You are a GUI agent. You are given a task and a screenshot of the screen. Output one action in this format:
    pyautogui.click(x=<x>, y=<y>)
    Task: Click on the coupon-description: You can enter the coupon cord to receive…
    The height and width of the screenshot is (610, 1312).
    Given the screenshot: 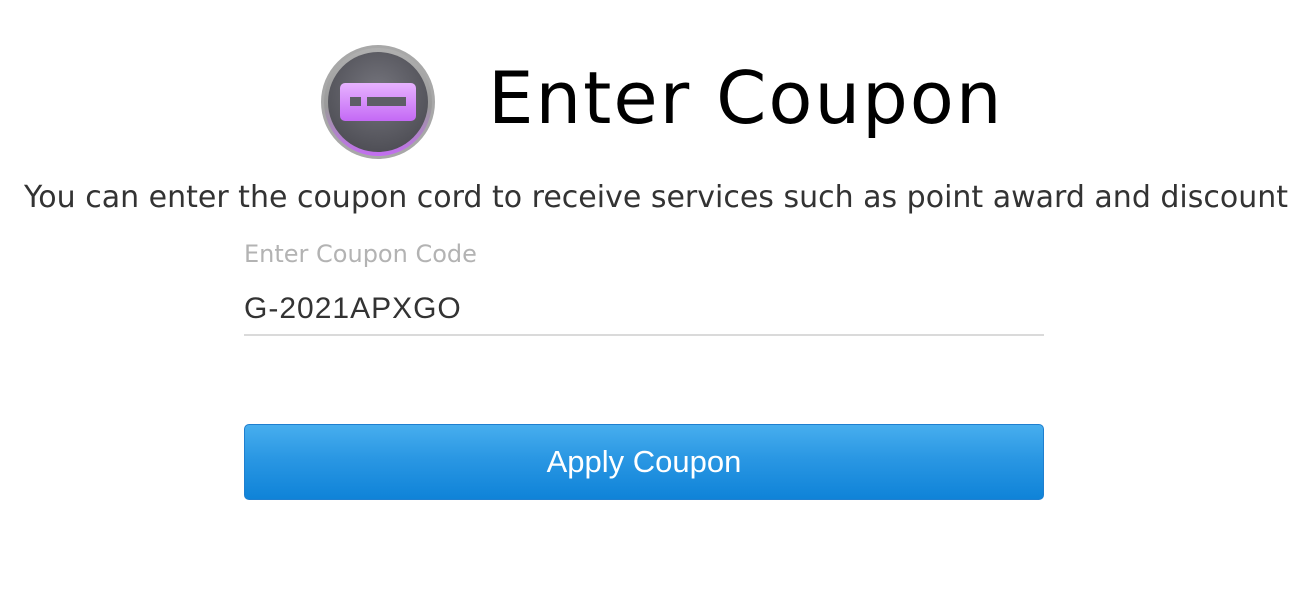 What is the action you would take?
    pyautogui.click(x=656, y=197)
    